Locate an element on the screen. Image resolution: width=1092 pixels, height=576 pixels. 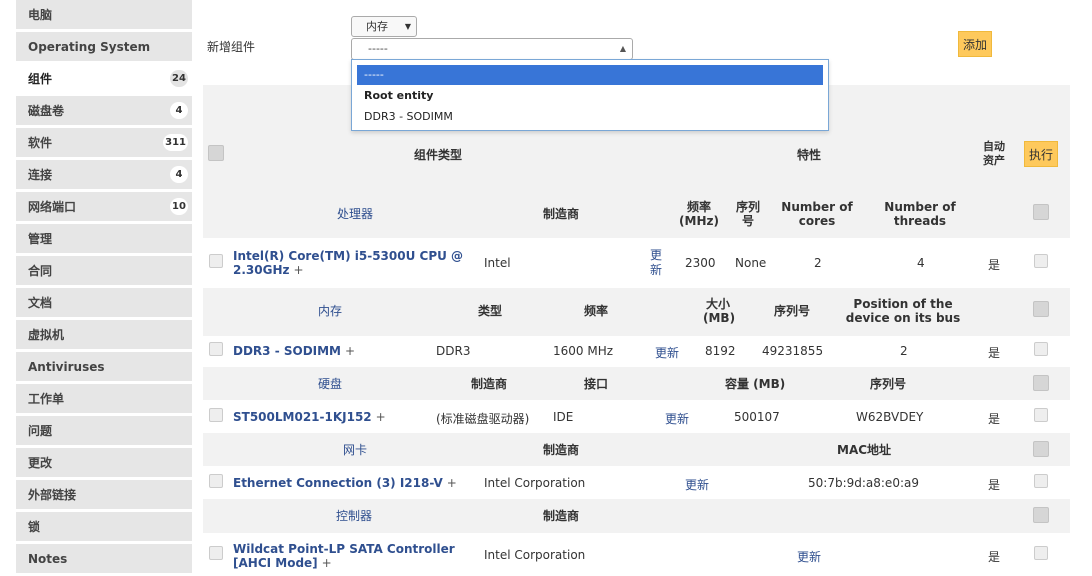
count-badge: 311 is located at coordinates (175, 142).